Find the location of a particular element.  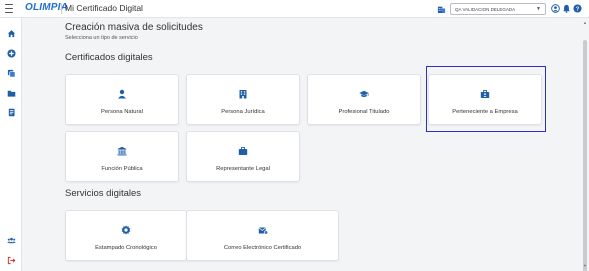

document-icon is located at coordinates (11, 112).